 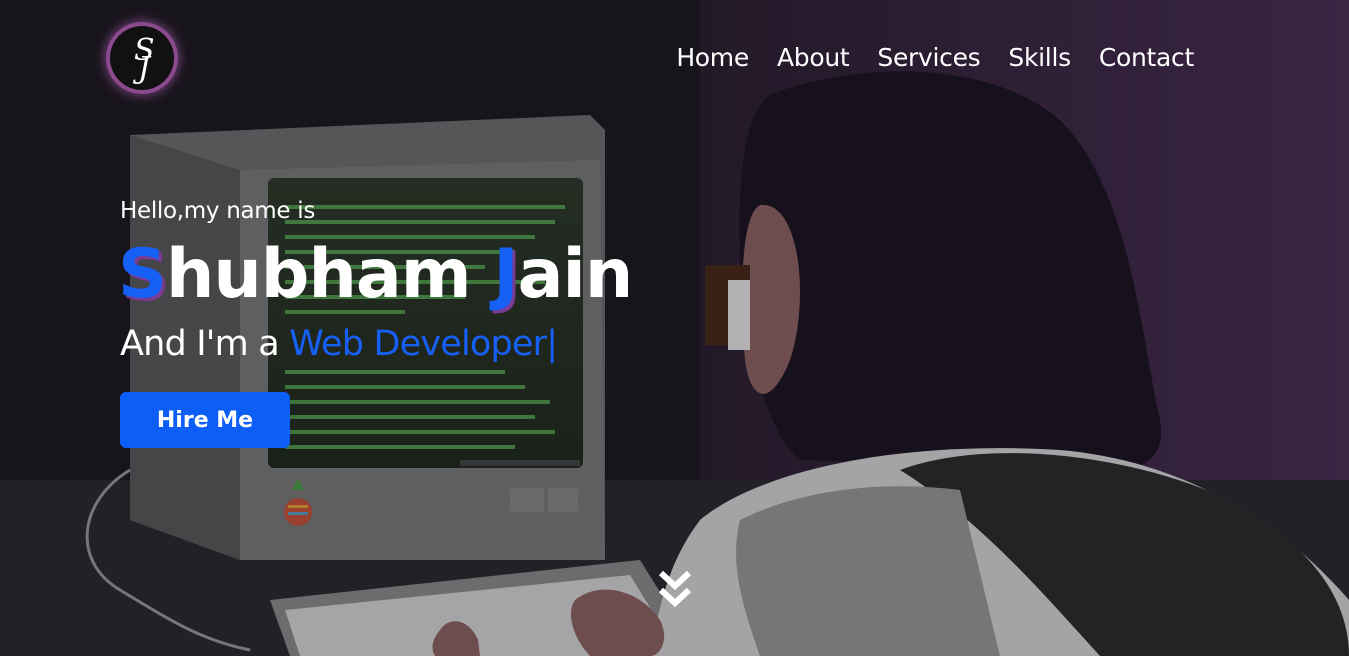 What do you see at coordinates (318, 274) in the screenshot?
I see `name-first-rest: hubham` at bounding box center [318, 274].